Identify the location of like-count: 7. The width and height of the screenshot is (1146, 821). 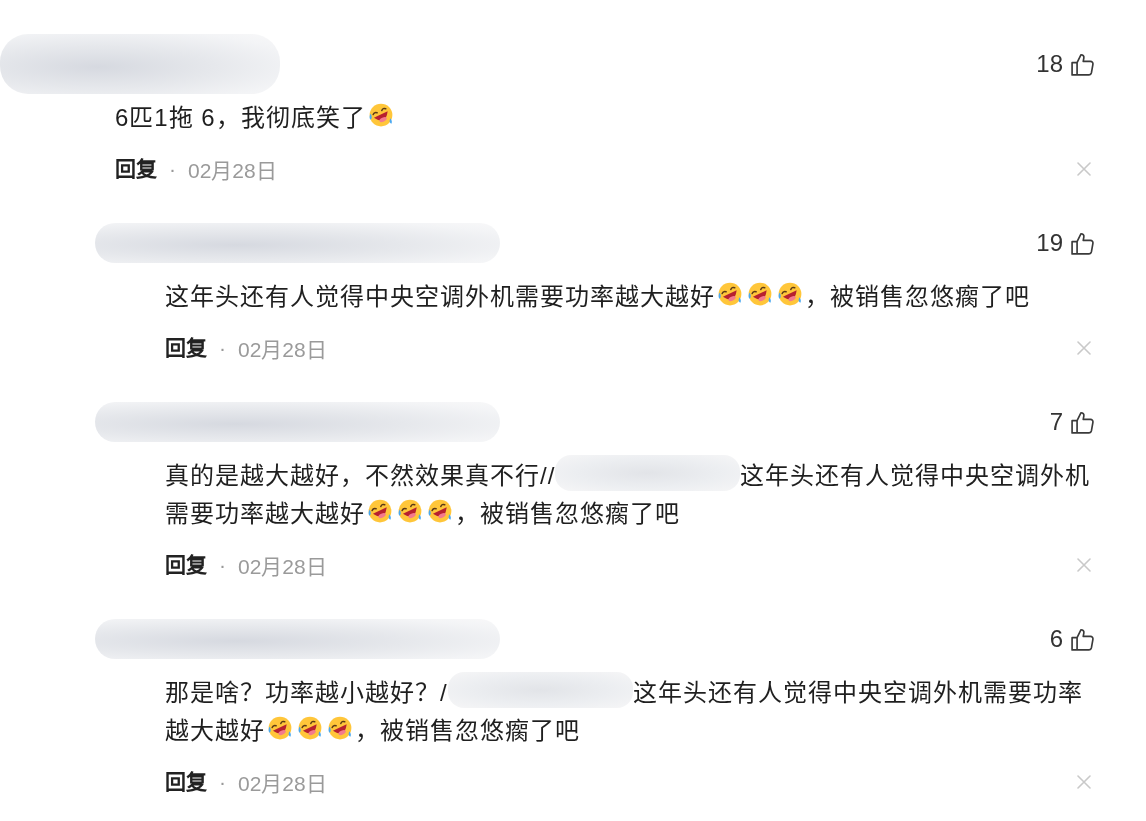
(1056, 422).